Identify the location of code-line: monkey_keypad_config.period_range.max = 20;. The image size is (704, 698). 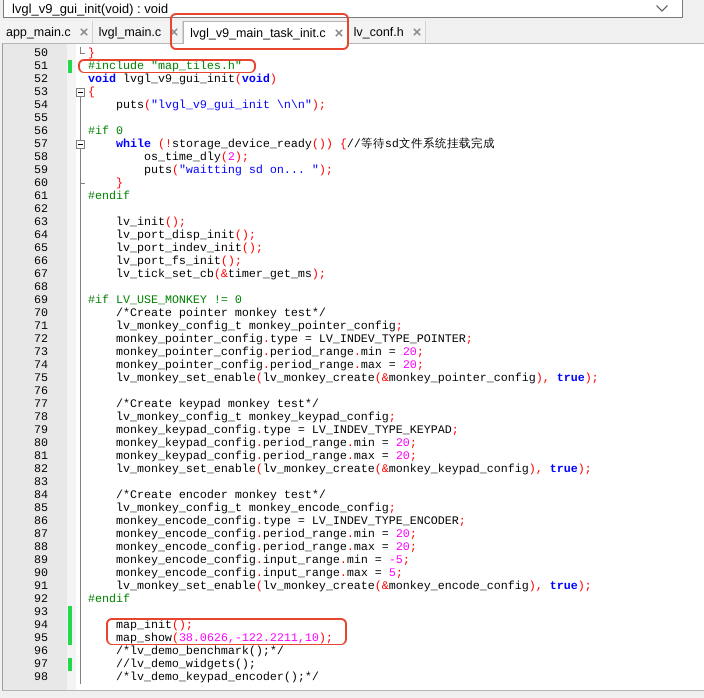
(266, 456).